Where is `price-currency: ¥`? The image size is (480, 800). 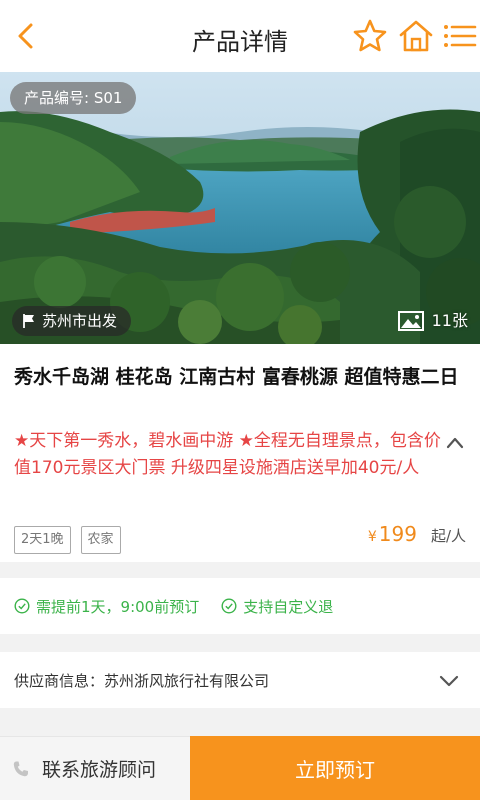 price-currency: ¥ is located at coordinates (372, 537).